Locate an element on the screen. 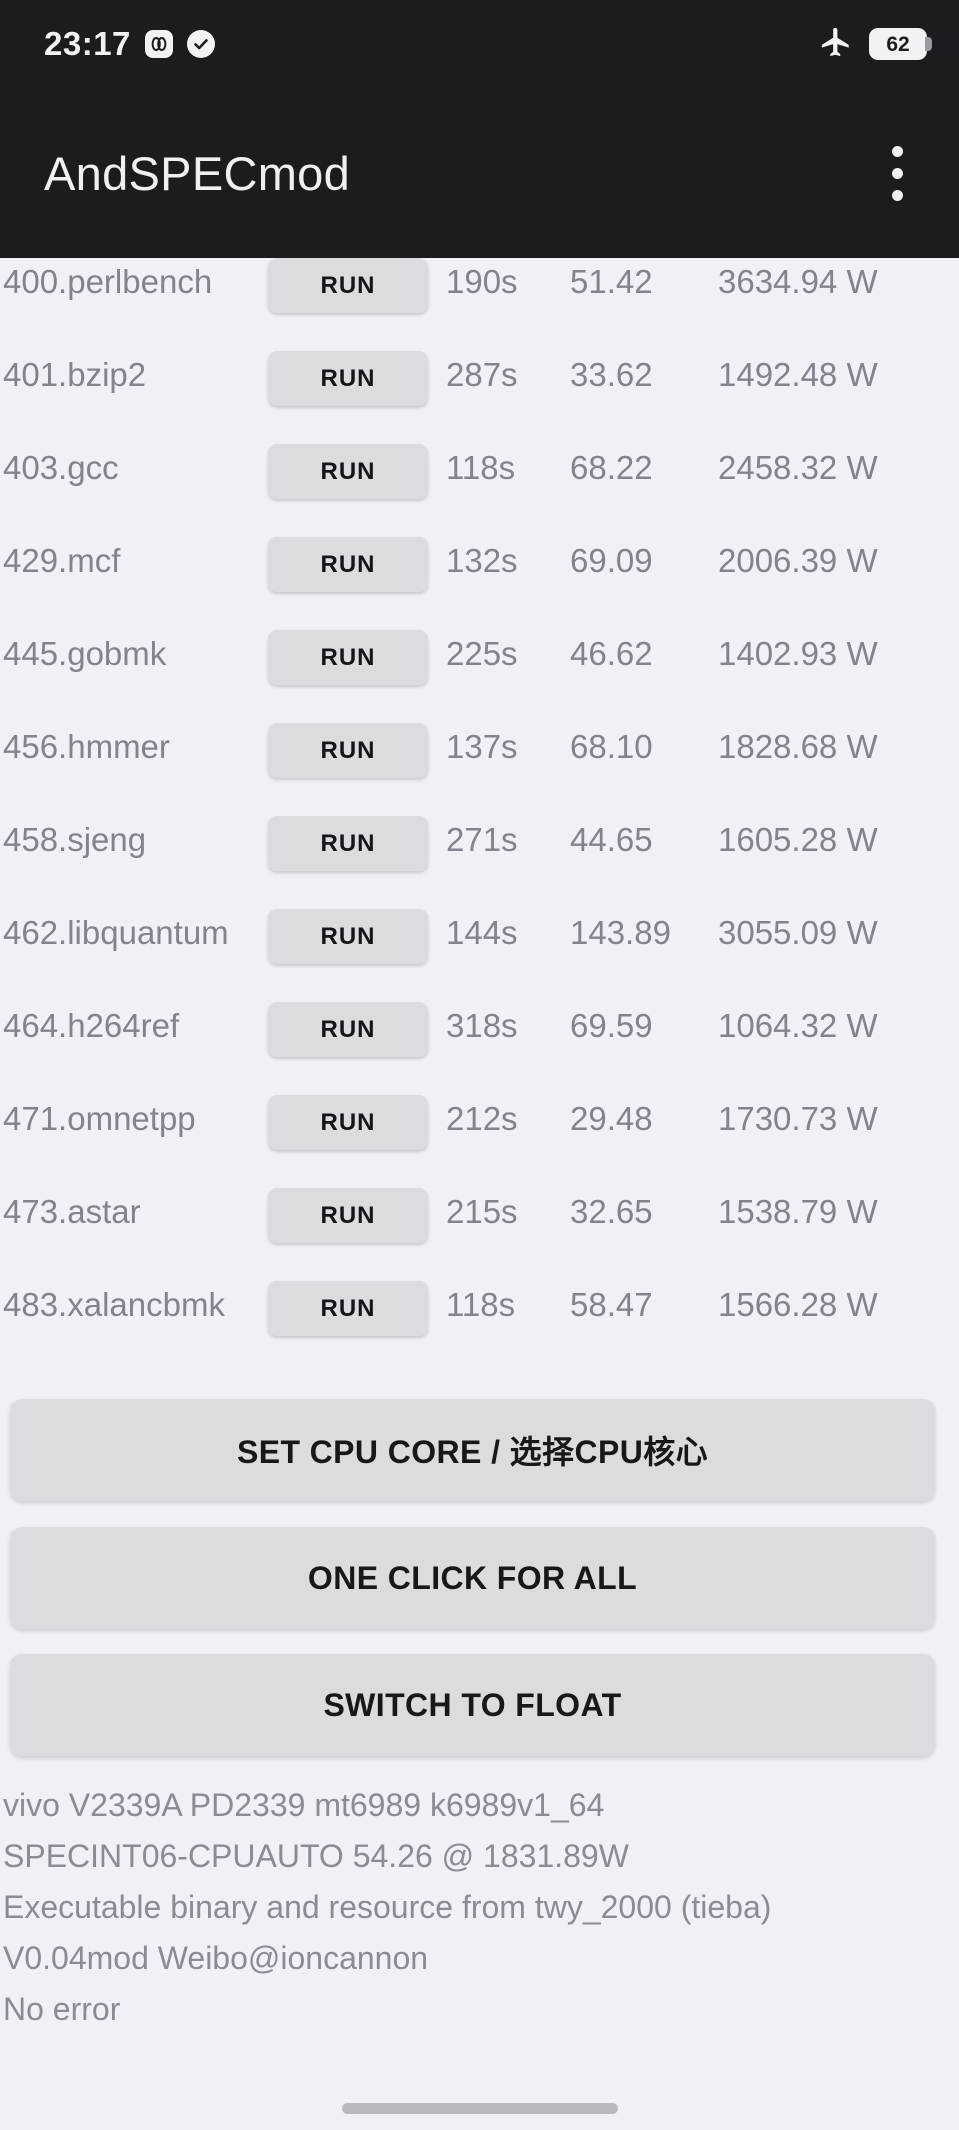 This screenshot has width=959, height=2130. table-row: 458.sjeng RUN 271s 44.65 1605.28 W is located at coordinates (479, 852).